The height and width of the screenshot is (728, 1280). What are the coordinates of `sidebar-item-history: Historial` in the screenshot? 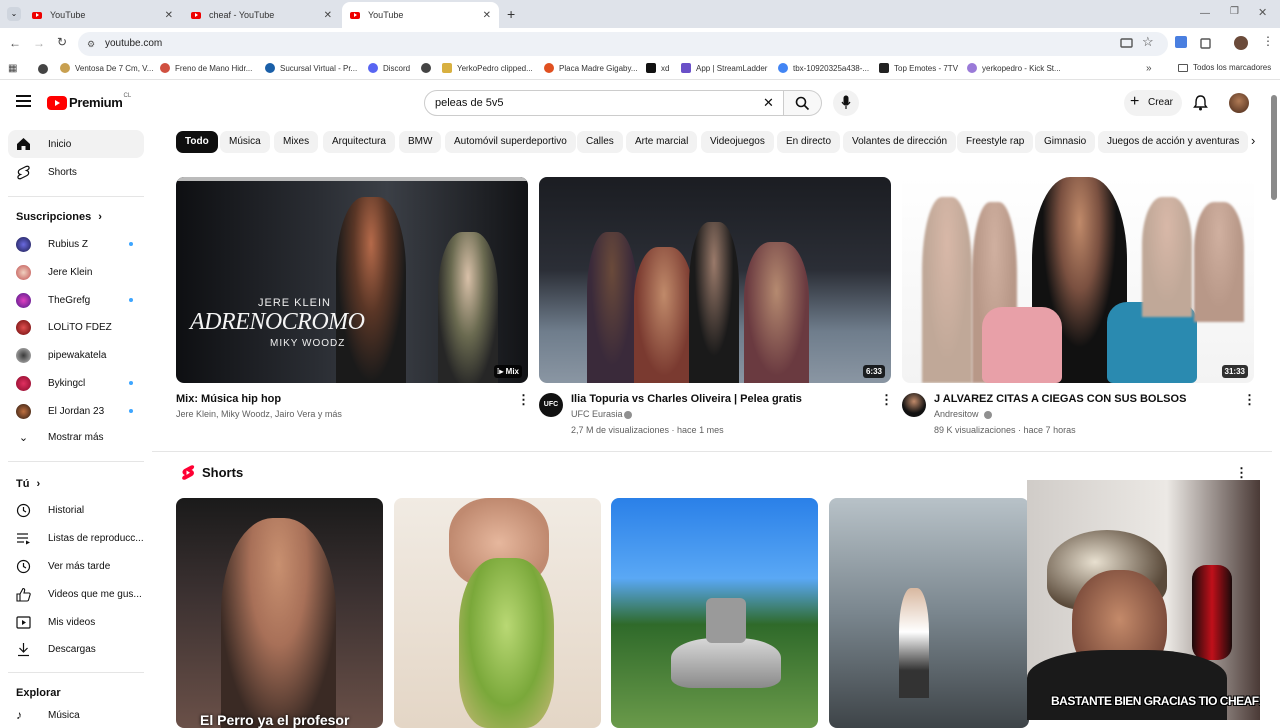 It's located at (50, 510).